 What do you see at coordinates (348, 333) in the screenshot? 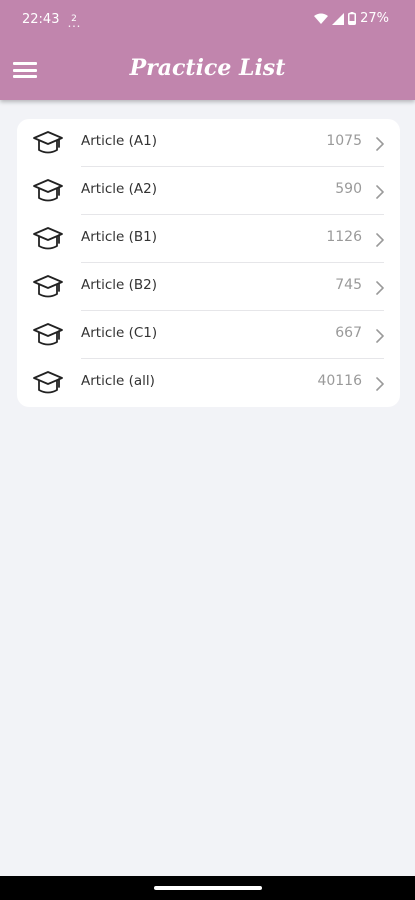
I see `list-item-count: 667` at bounding box center [348, 333].